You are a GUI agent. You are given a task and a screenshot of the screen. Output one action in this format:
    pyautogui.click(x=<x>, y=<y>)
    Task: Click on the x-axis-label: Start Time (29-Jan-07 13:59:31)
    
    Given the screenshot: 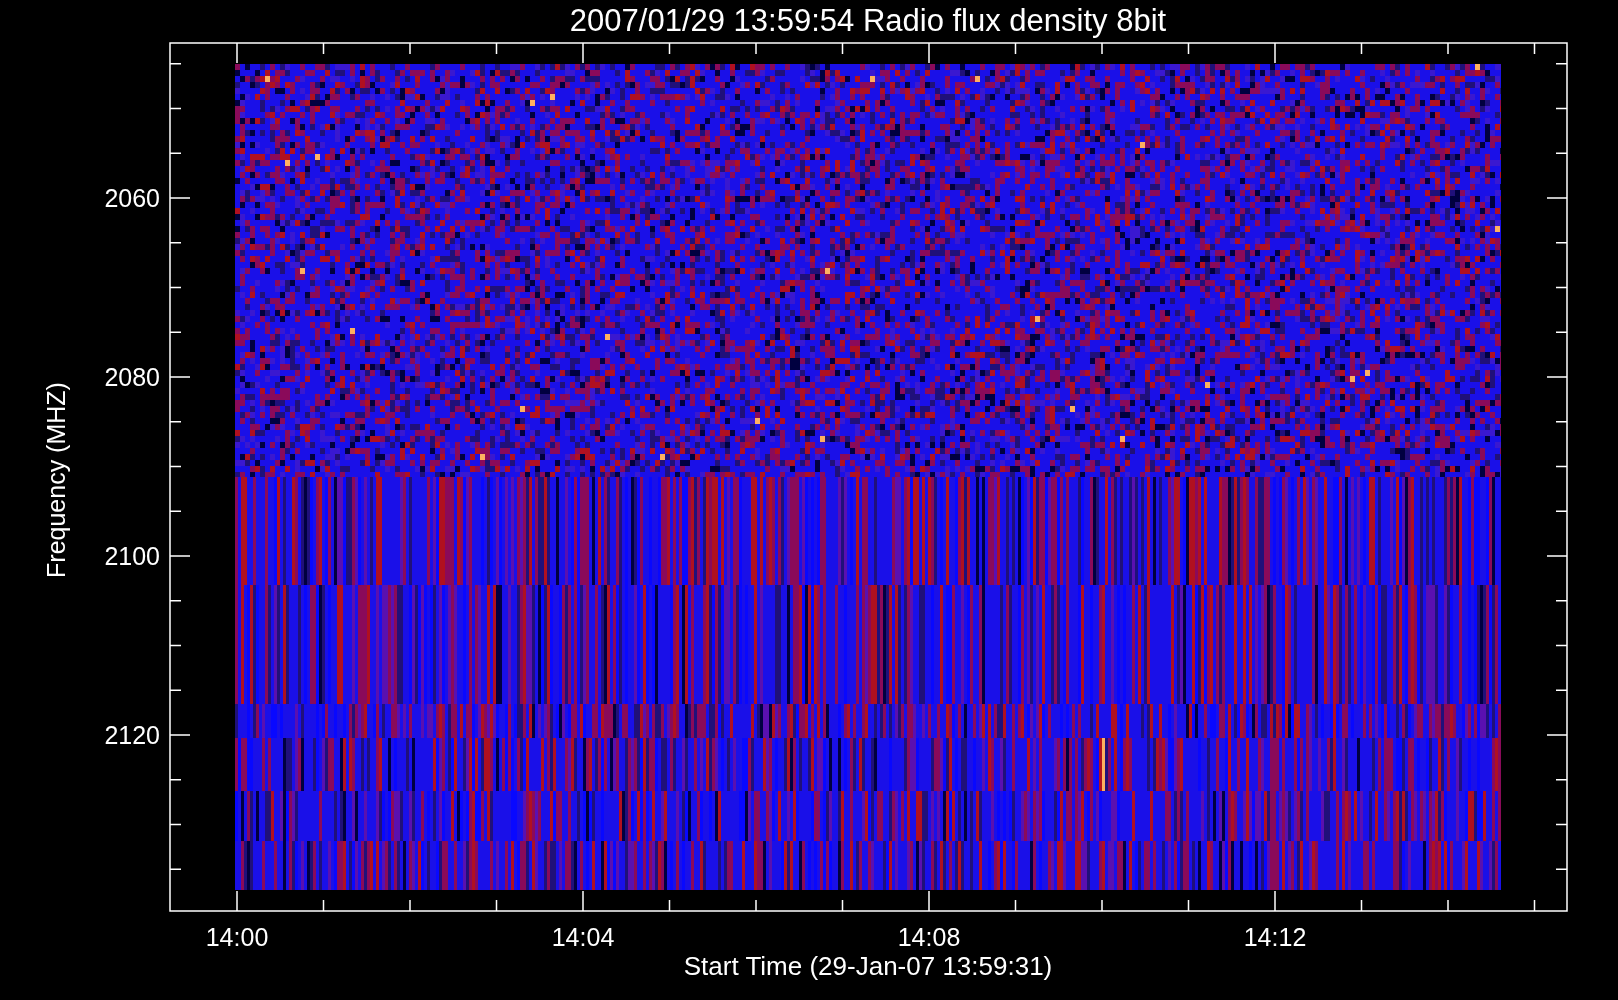 What is the action you would take?
    pyautogui.click(x=868, y=966)
    